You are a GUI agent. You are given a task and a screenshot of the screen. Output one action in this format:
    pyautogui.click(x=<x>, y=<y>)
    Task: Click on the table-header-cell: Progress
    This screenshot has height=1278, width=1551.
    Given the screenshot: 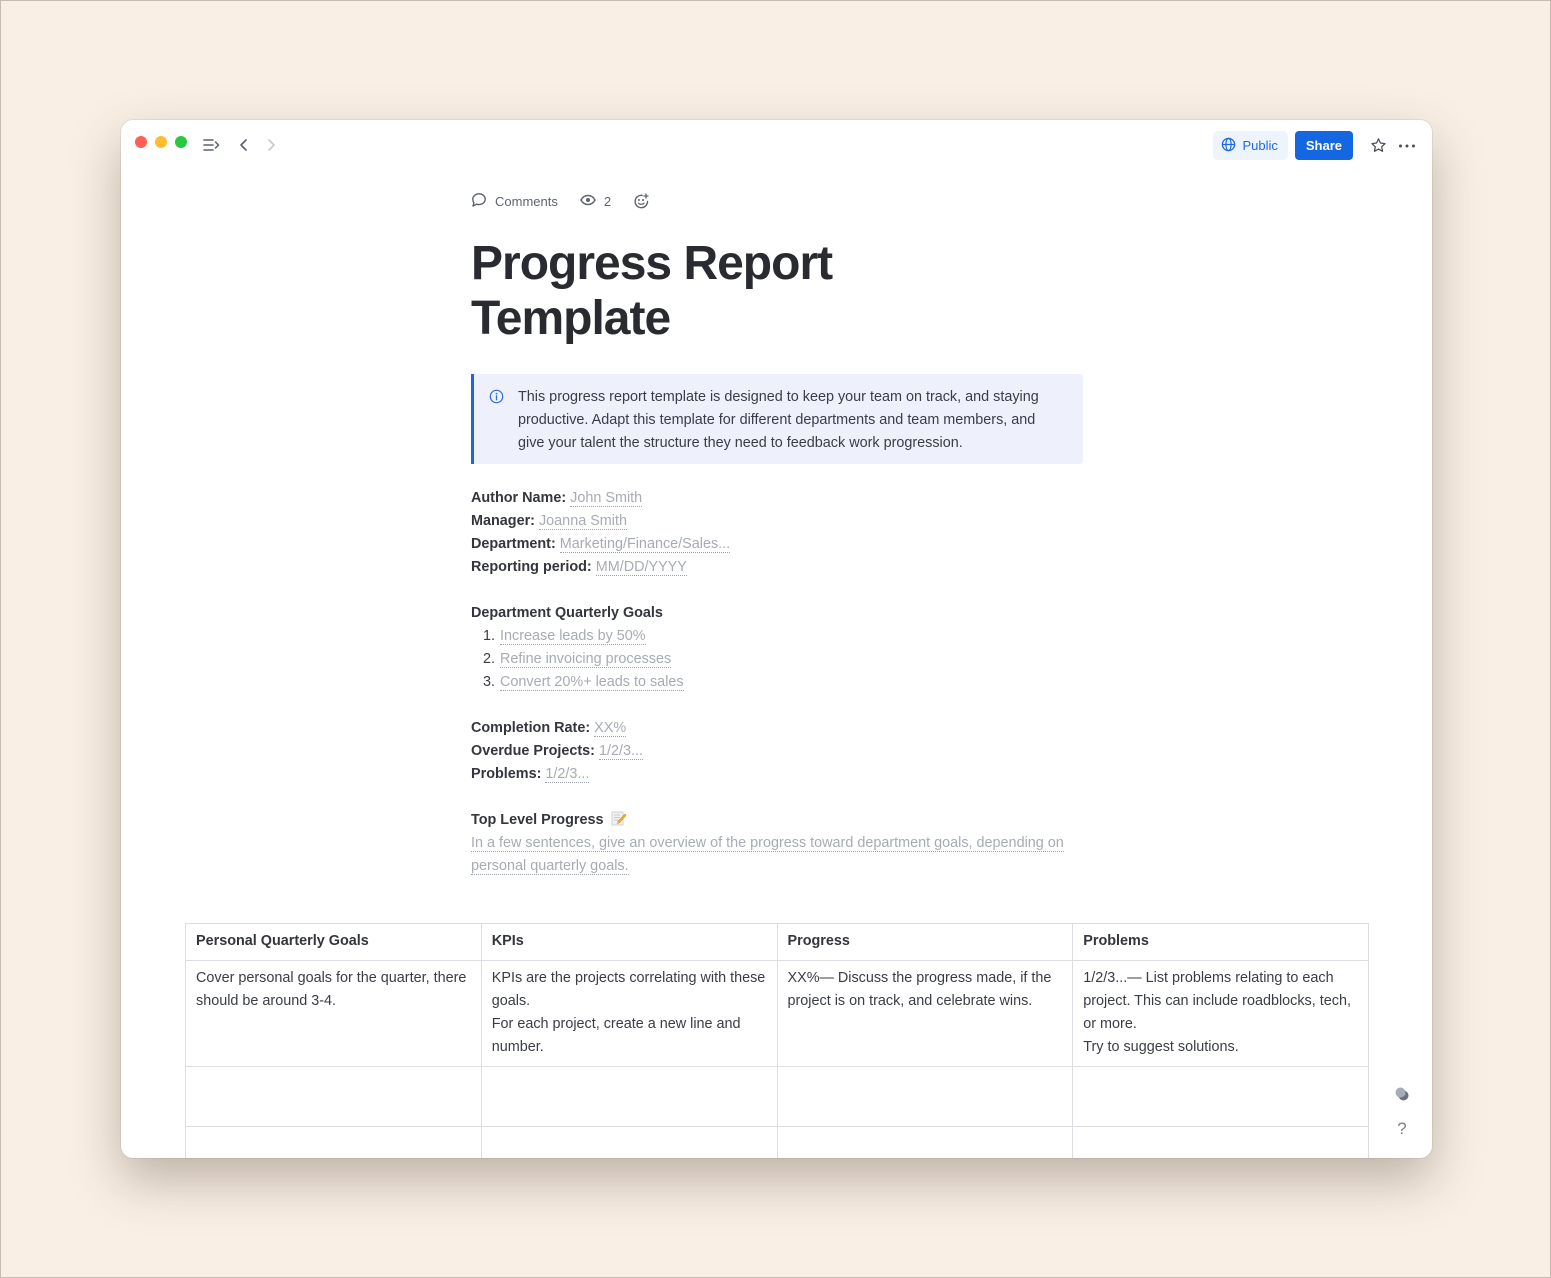 What is the action you would take?
    pyautogui.click(x=925, y=942)
    